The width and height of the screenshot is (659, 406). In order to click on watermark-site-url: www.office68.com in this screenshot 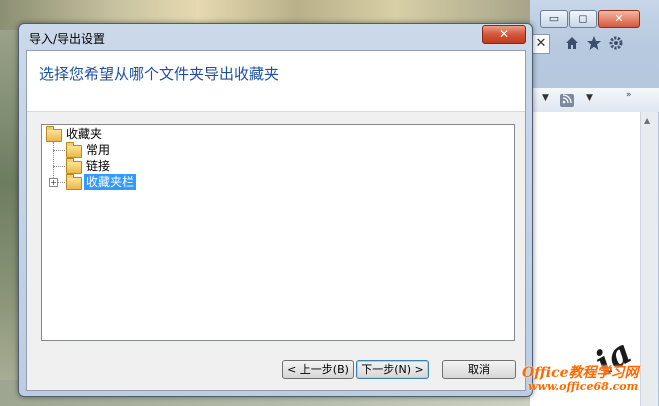, I will do `click(583, 386)`.